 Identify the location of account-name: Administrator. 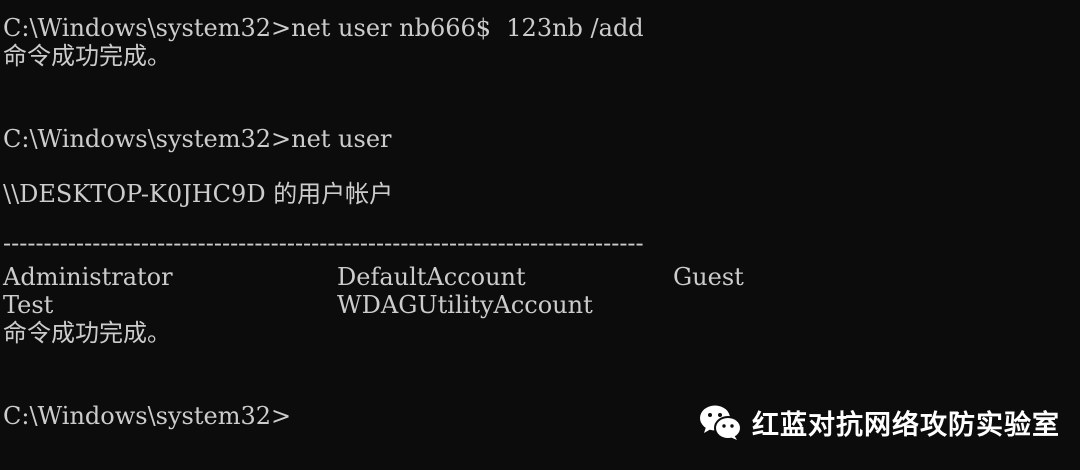
(88, 277).